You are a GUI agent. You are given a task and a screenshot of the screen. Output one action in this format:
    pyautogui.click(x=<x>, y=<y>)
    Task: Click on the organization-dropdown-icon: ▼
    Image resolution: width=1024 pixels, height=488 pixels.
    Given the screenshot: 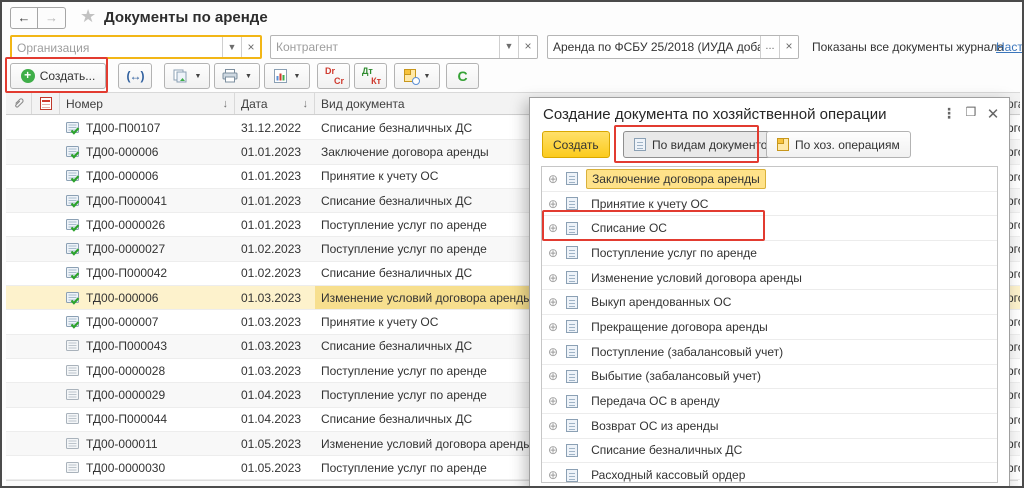 What is the action you would take?
    pyautogui.click(x=231, y=47)
    